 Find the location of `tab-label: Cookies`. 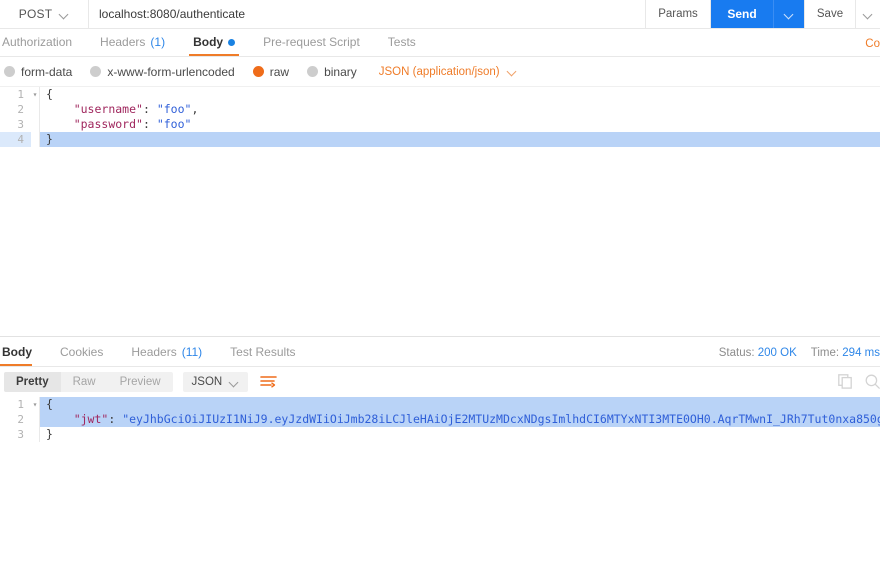

tab-label: Cookies is located at coordinates (82, 352).